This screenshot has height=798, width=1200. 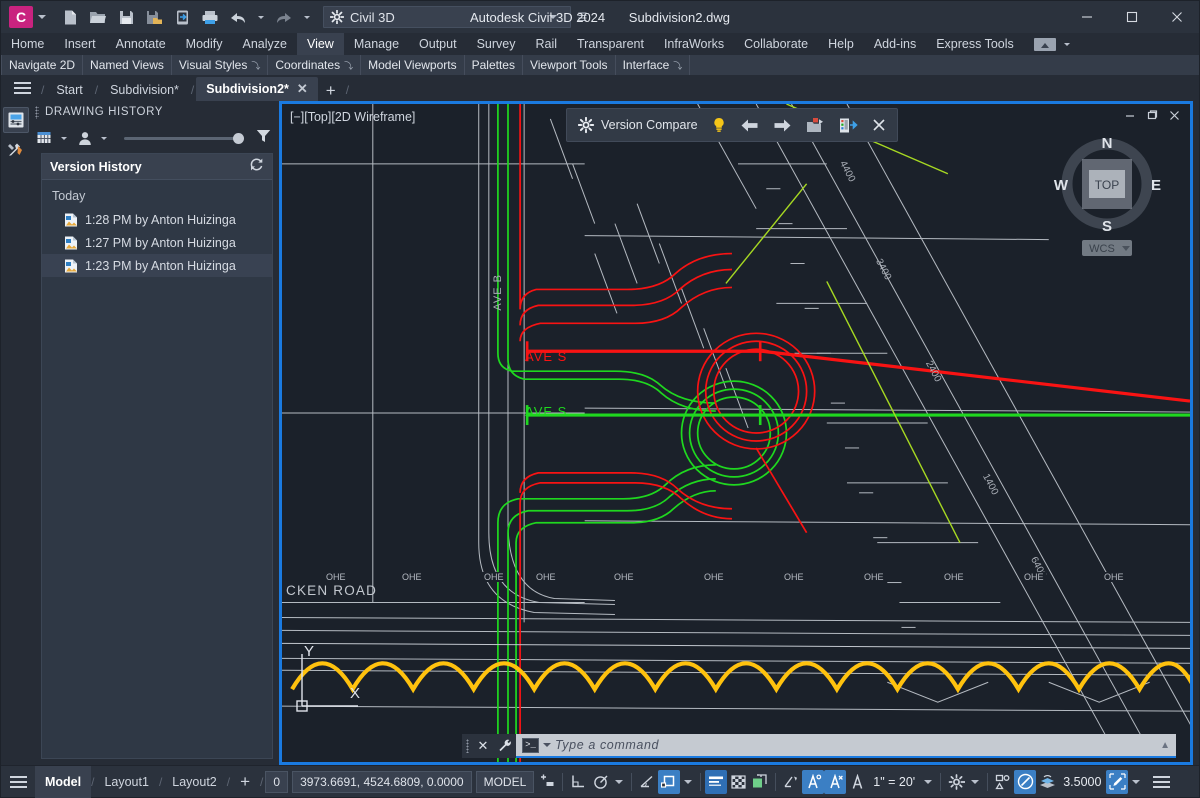 I want to click on annotation-scale-caret-icon, so click(x=928, y=781).